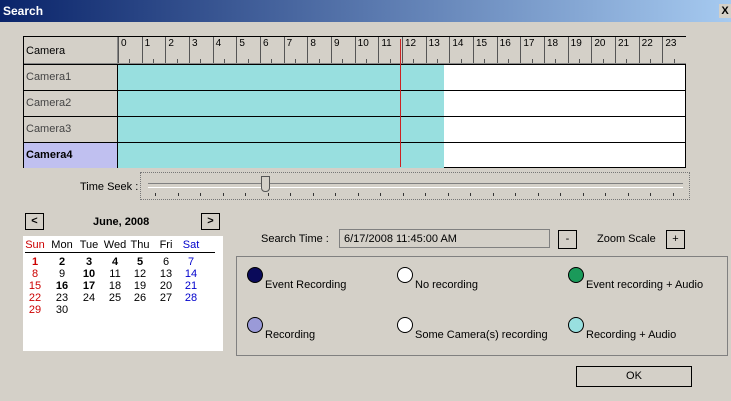 The height and width of the screenshot is (401, 731). I want to click on calendar-day: 11, so click(115, 274).